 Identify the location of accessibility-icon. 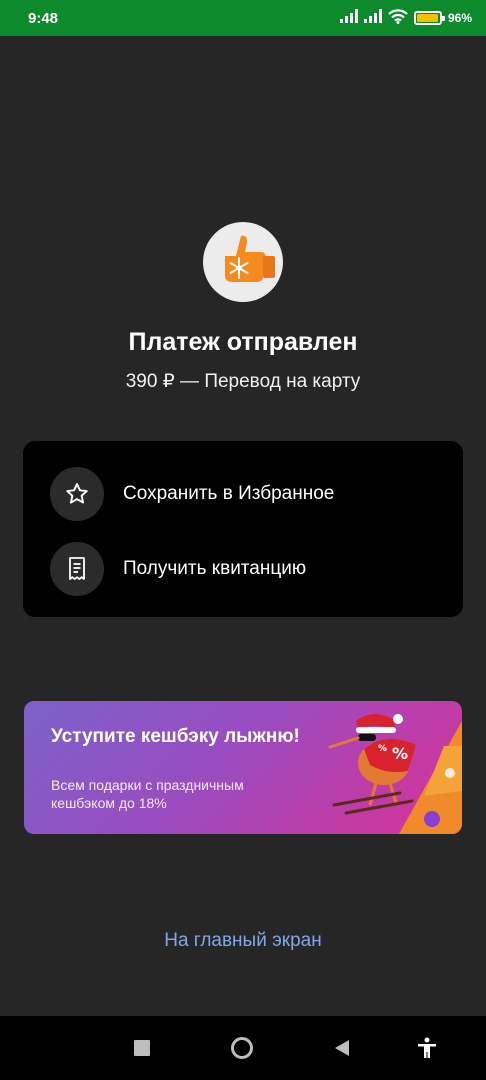
(427, 1048).